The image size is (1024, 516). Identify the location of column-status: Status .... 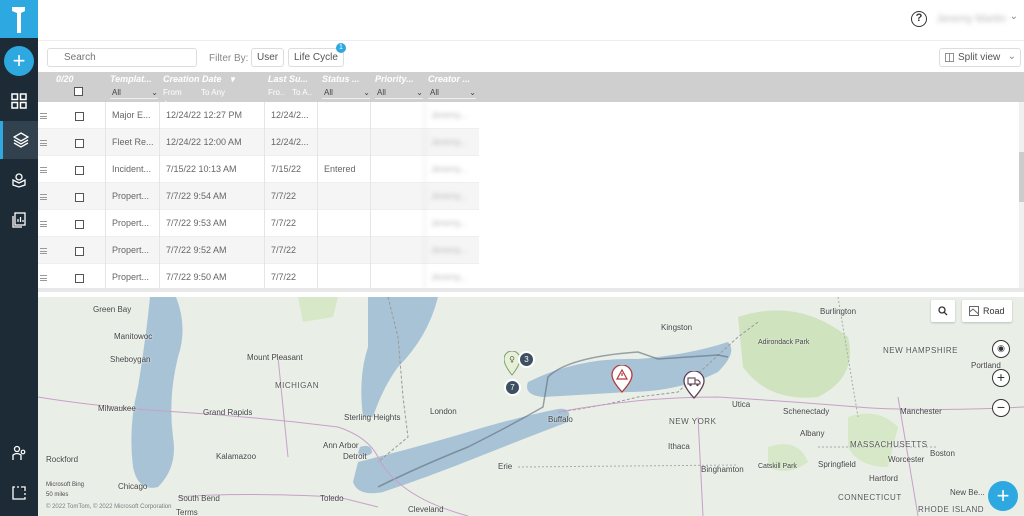
(346, 79).